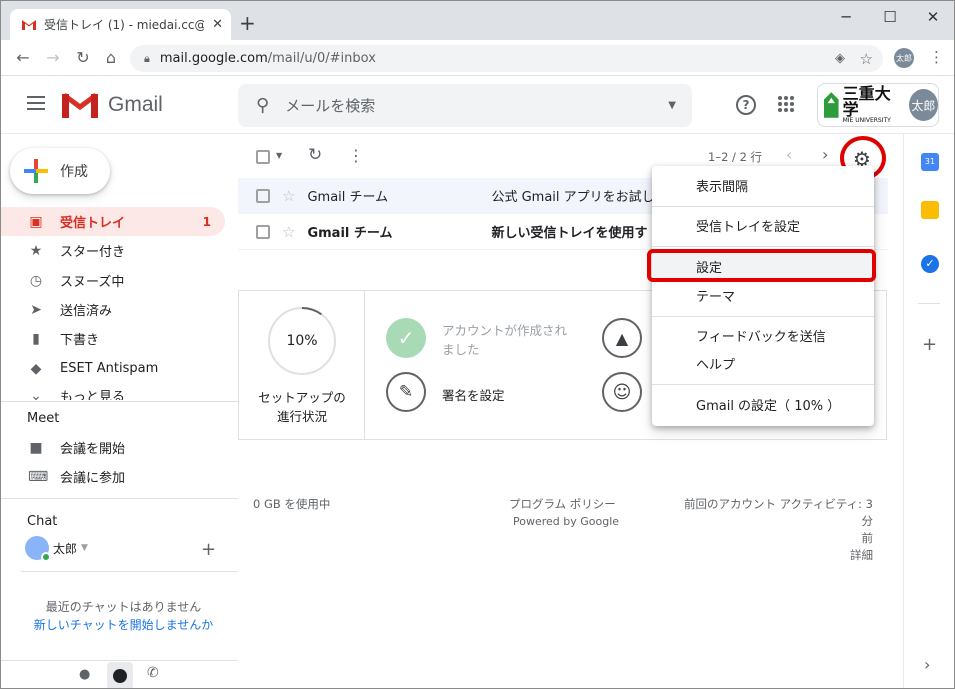 This screenshot has height=689, width=955. I want to click on sidebar-item-more: ⌄ もっと見る, so click(113, 393).